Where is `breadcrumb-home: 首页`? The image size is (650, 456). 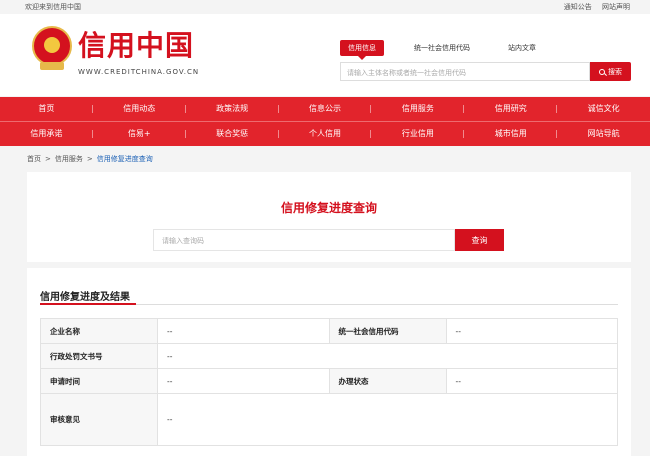 breadcrumb-home: 首页 is located at coordinates (34, 159).